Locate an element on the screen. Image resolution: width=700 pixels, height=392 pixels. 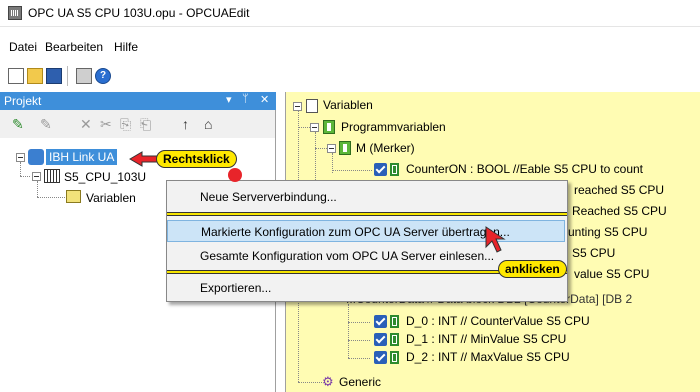
folder-icon is located at coordinates (312, 106).